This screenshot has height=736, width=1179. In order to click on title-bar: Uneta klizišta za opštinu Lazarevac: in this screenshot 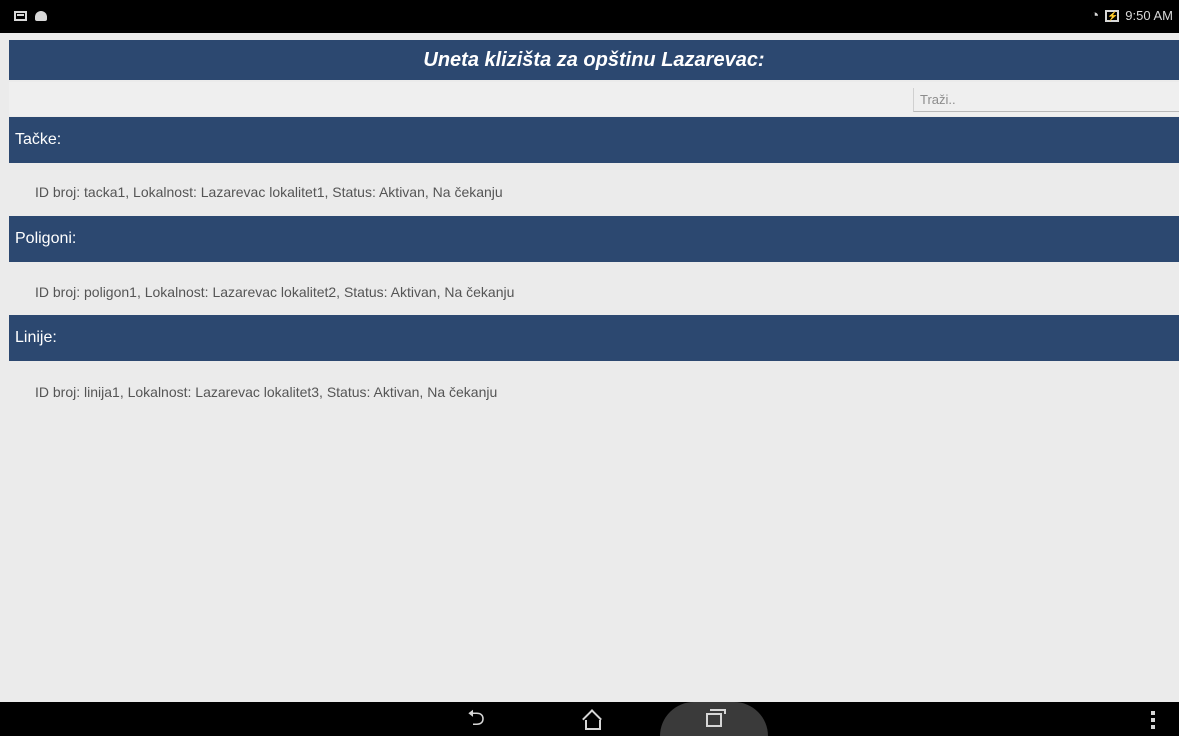, I will do `click(594, 60)`.